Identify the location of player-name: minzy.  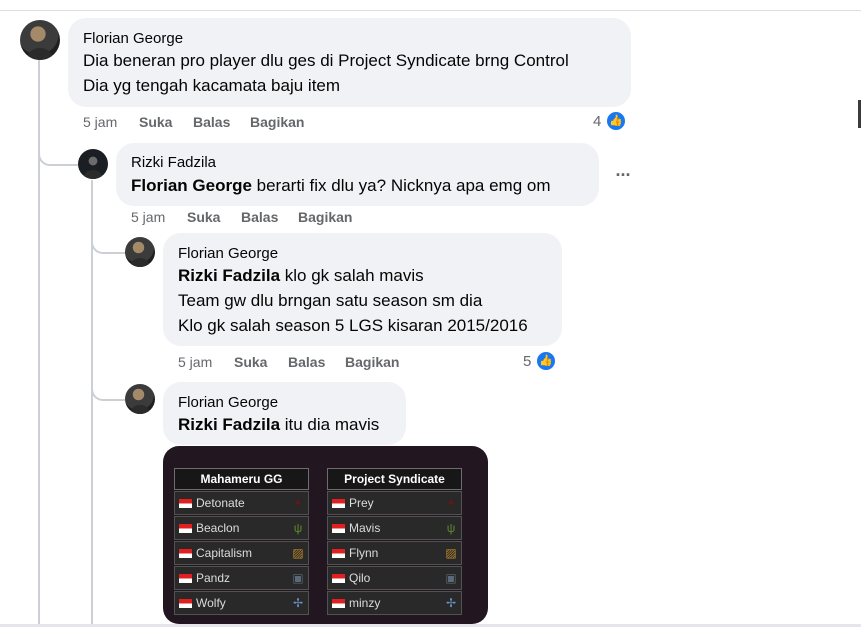
(365, 603).